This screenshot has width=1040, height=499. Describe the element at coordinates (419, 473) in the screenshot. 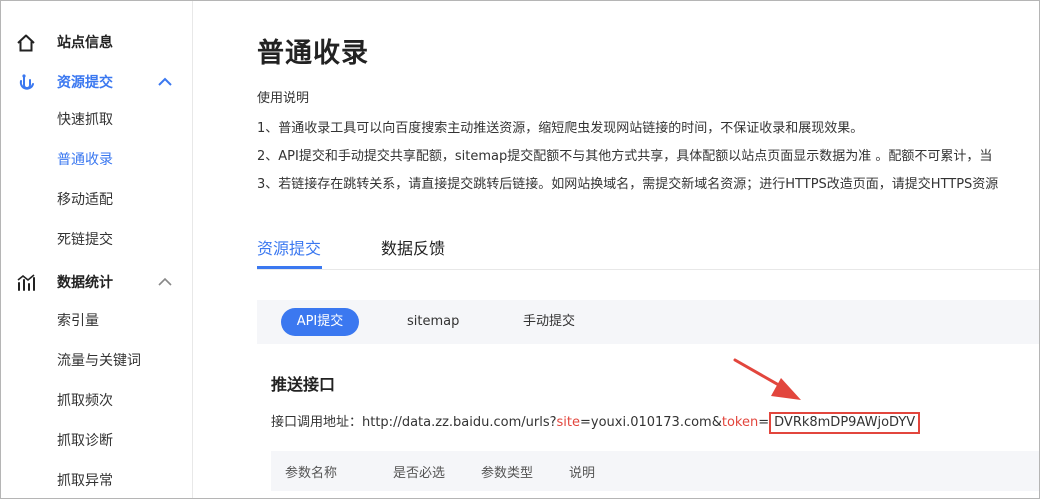

I see `table-header-required: 是否必选` at that location.